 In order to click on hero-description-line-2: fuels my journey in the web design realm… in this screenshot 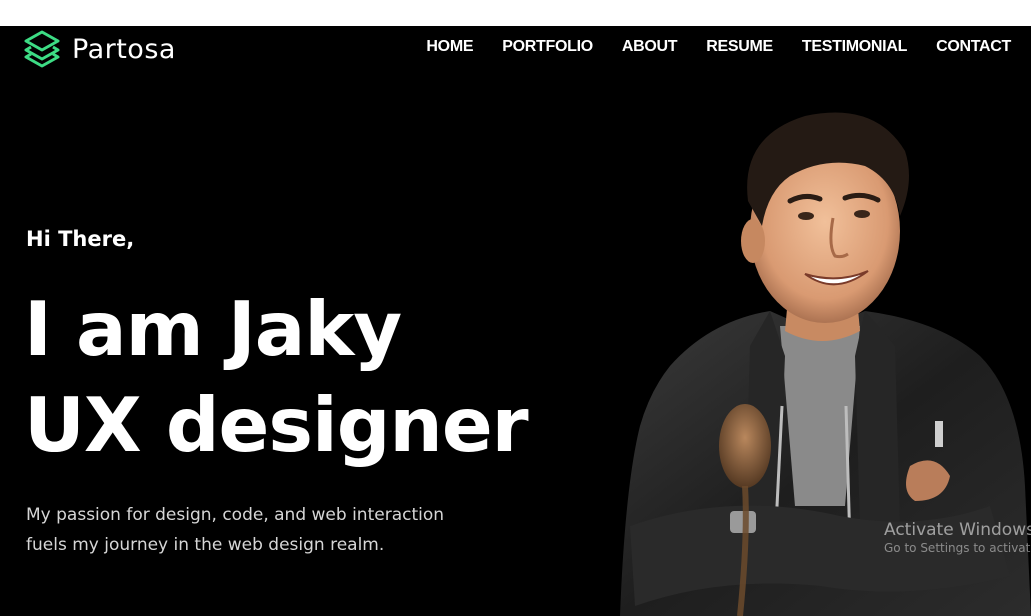, I will do `click(205, 545)`.